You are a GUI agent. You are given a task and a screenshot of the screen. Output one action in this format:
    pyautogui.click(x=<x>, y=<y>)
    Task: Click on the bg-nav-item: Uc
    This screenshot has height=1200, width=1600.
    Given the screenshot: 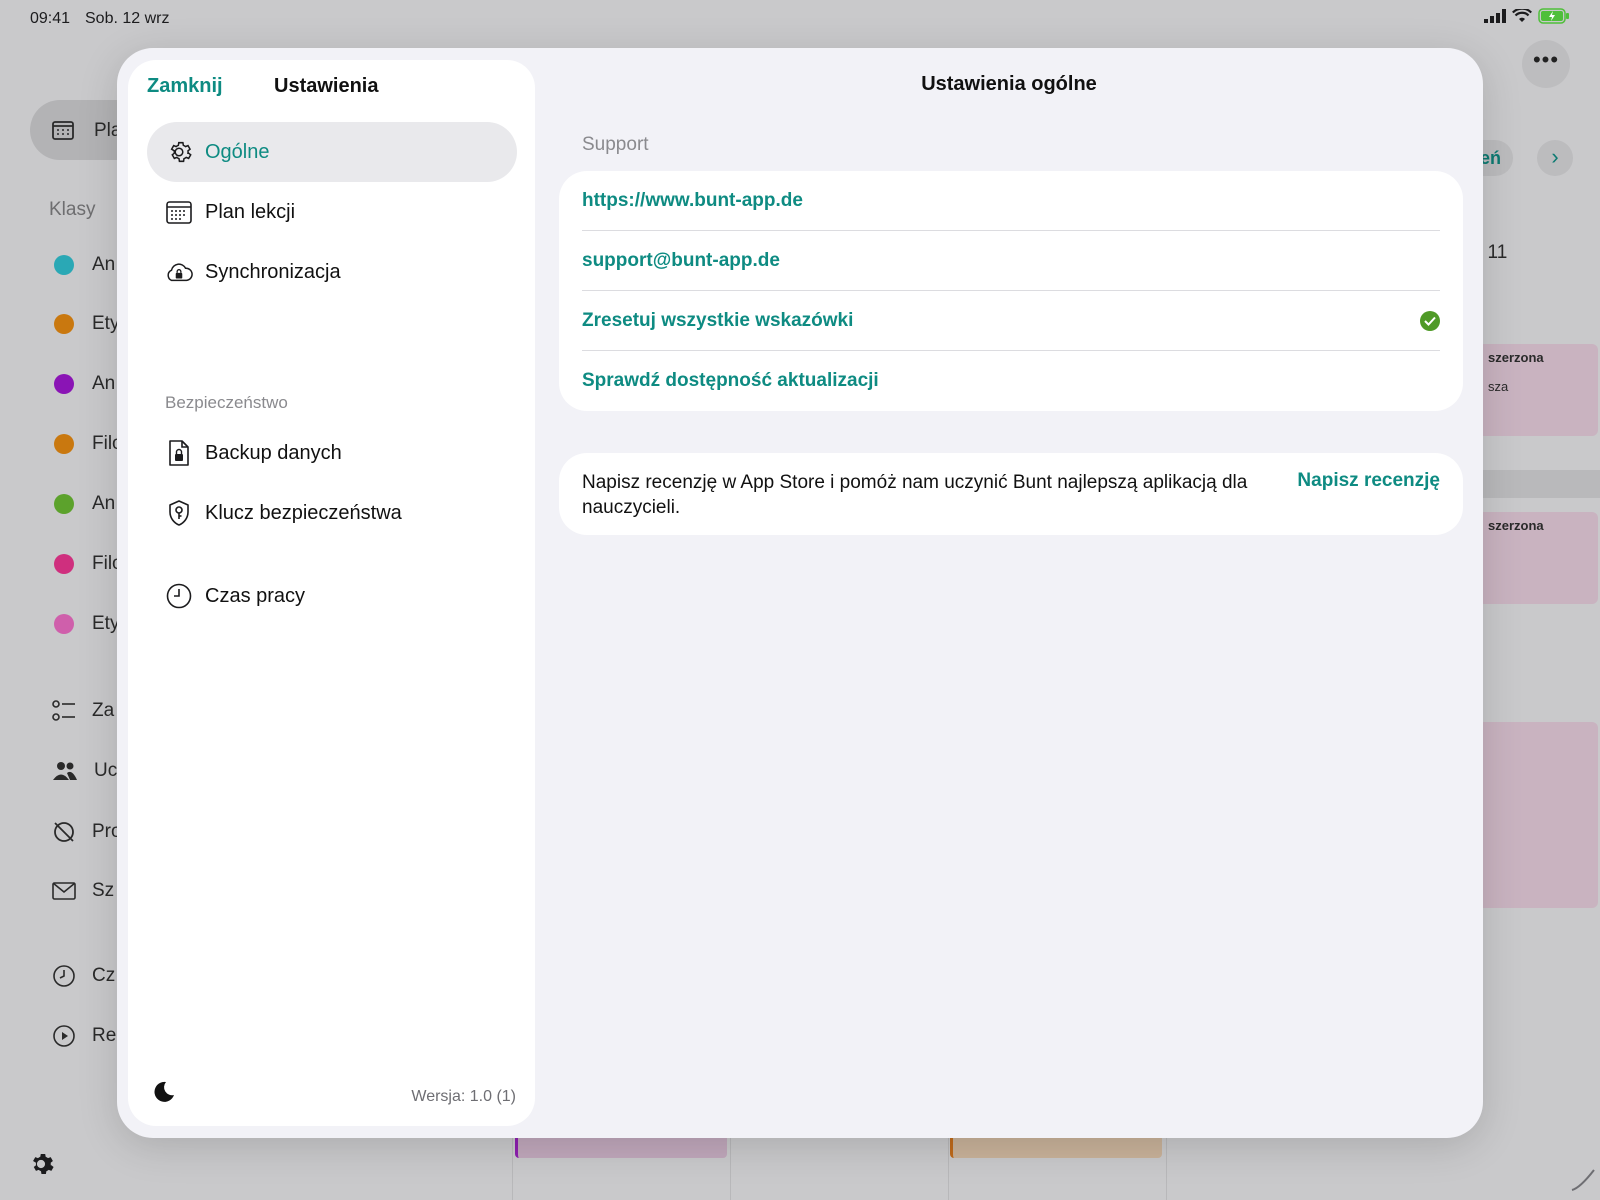 What is the action you would take?
    pyautogui.click(x=84, y=771)
    